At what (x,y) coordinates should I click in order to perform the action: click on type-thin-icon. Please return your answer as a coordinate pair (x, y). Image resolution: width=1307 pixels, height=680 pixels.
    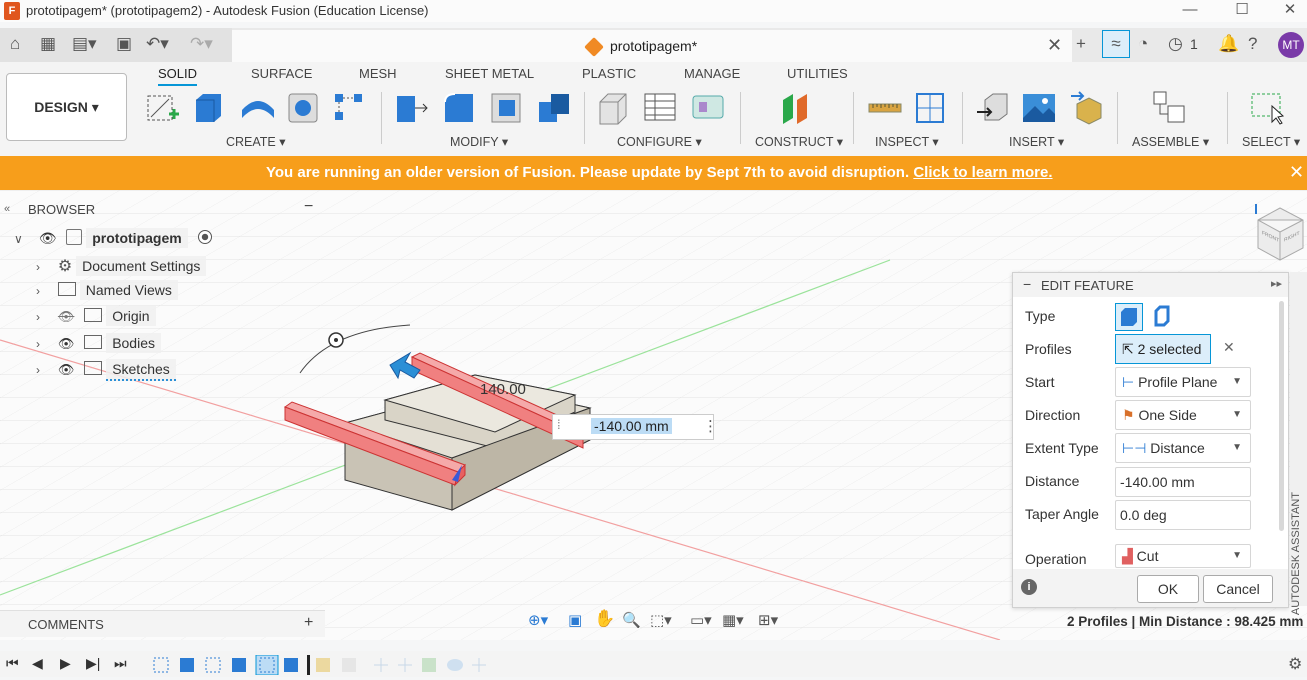
    Looking at the image, I should click on (1162, 316).